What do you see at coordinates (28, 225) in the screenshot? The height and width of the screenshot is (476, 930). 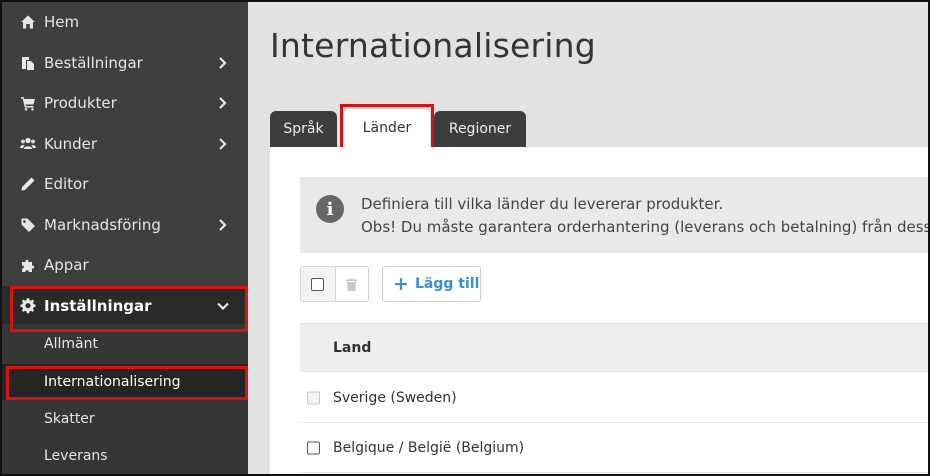 I see `tag-icon` at bounding box center [28, 225].